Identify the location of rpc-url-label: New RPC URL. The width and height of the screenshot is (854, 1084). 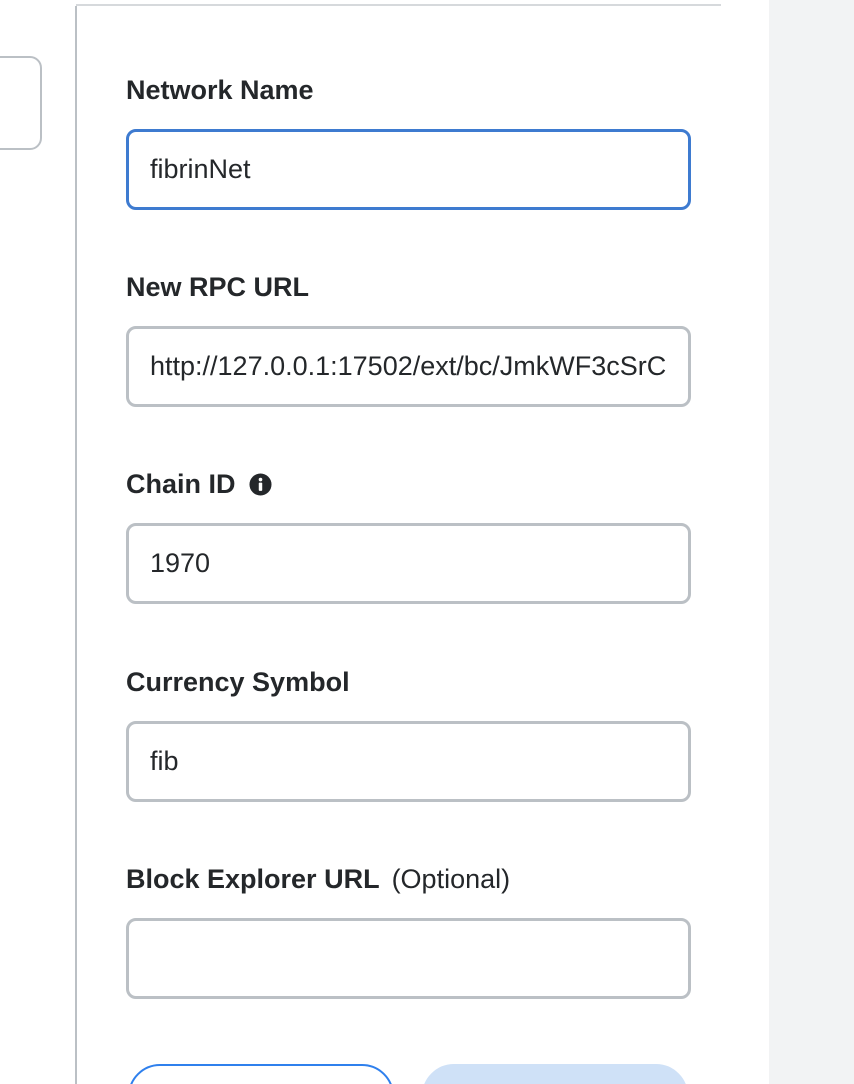
(408, 287).